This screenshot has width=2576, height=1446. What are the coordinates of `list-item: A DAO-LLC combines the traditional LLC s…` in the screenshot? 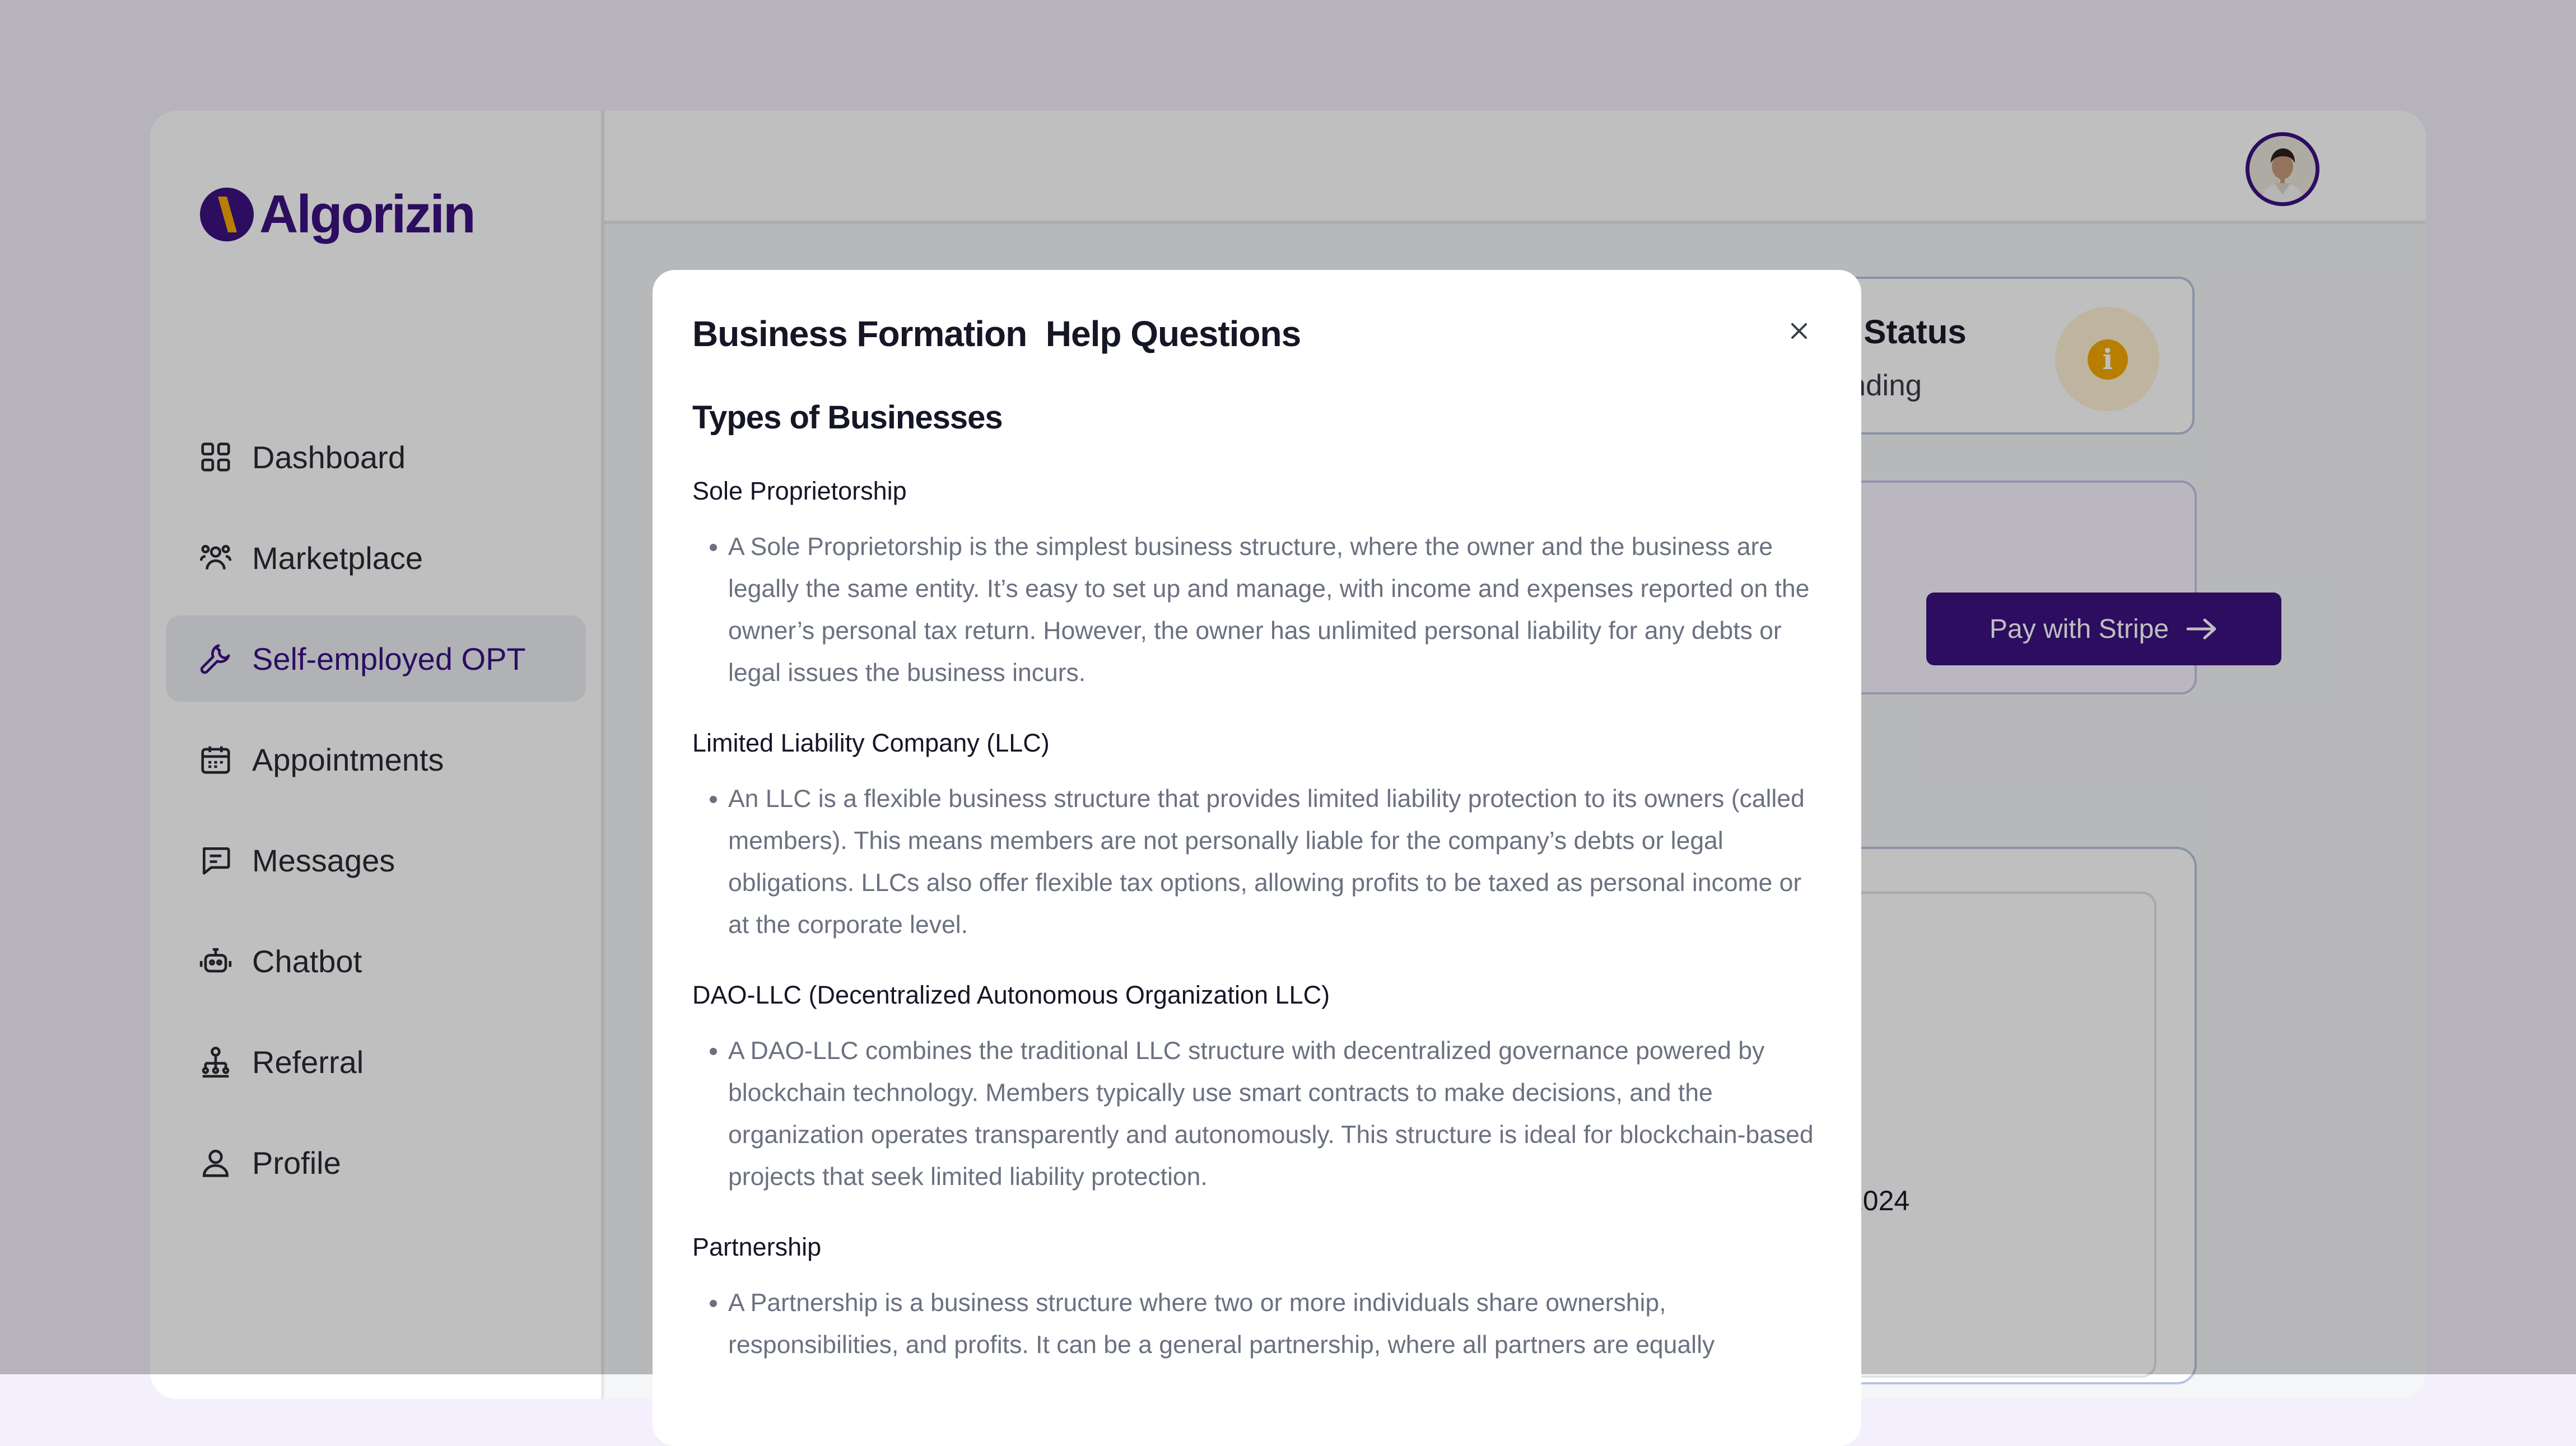 It's located at (1276, 1114).